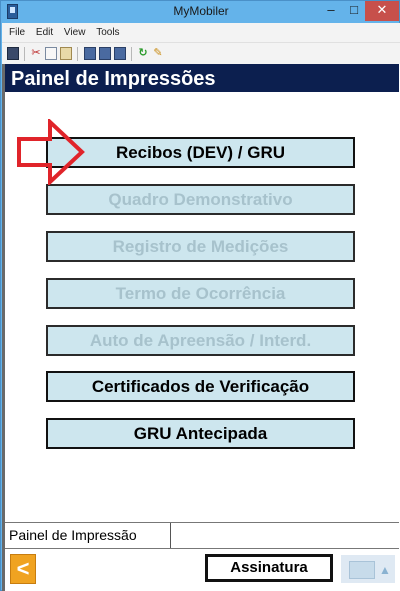 This screenshot has width=400, height=591. I want to click on paste-icon, so click(66, 53).